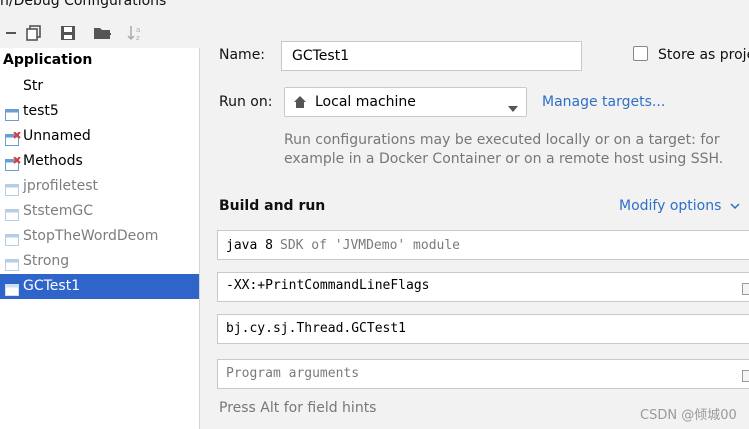 This screenshot has width=749, height=429. I want to click on modify-options-label: Modify options, so click(670, 206).